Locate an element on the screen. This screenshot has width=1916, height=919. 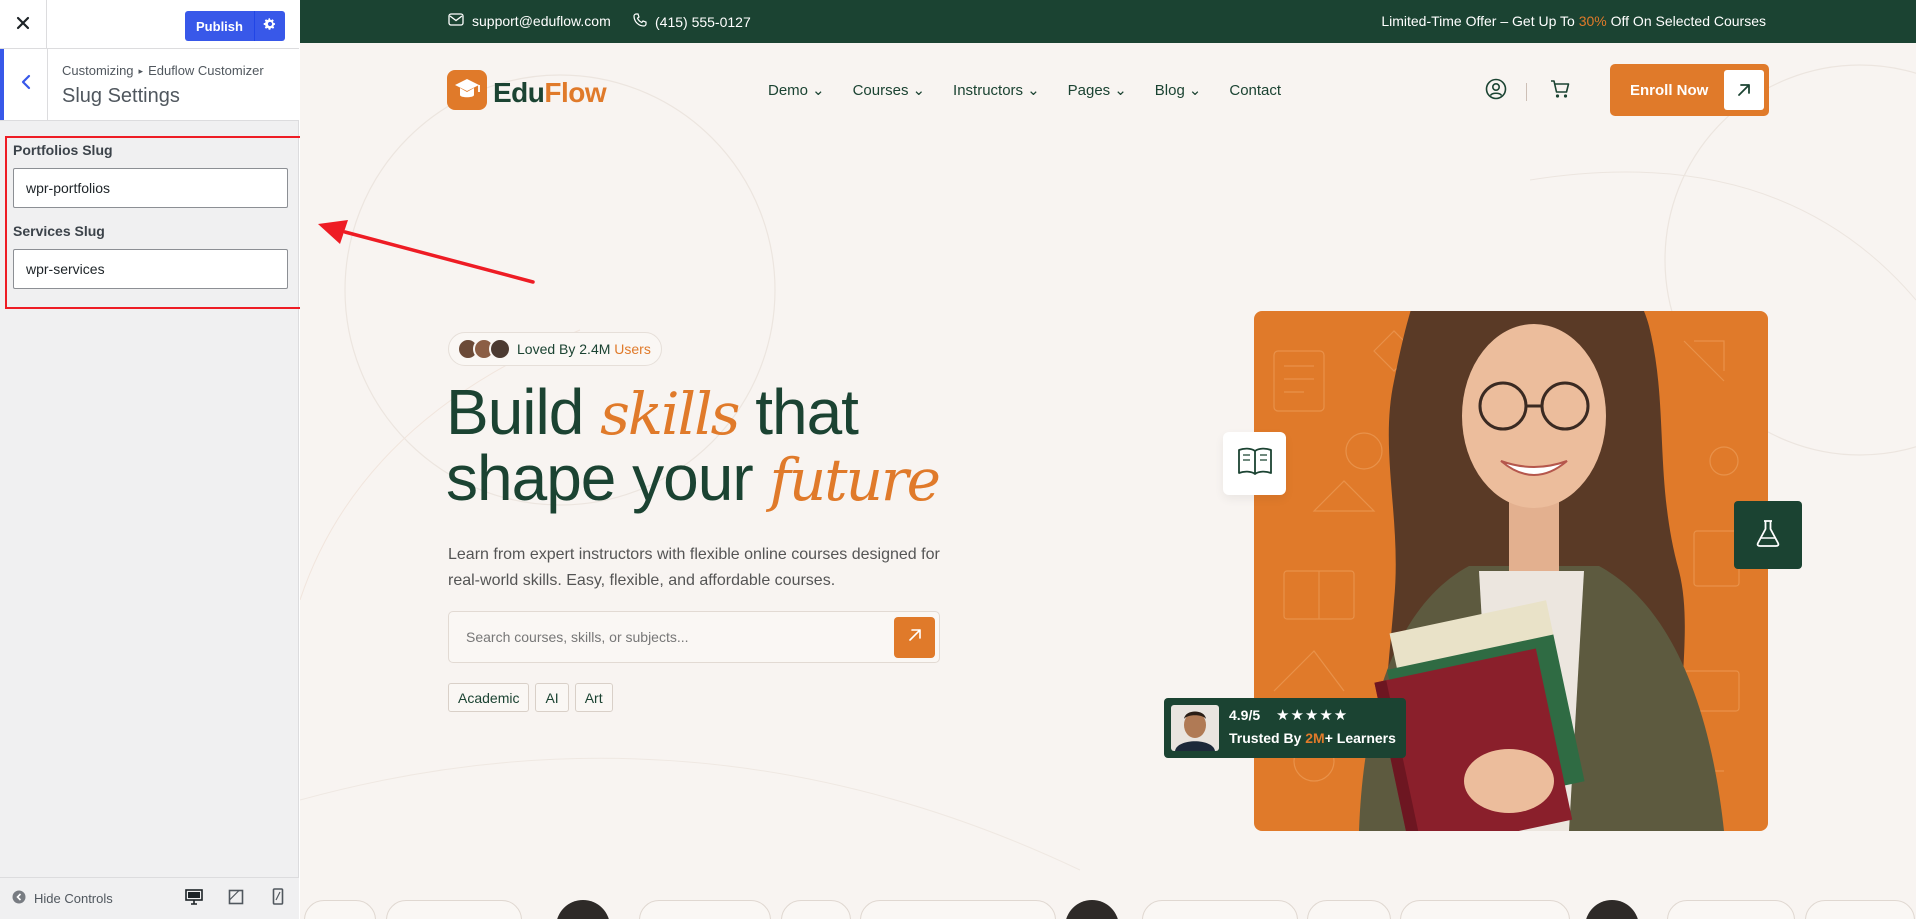
cart-icon is located at coordinates (1560, 92).